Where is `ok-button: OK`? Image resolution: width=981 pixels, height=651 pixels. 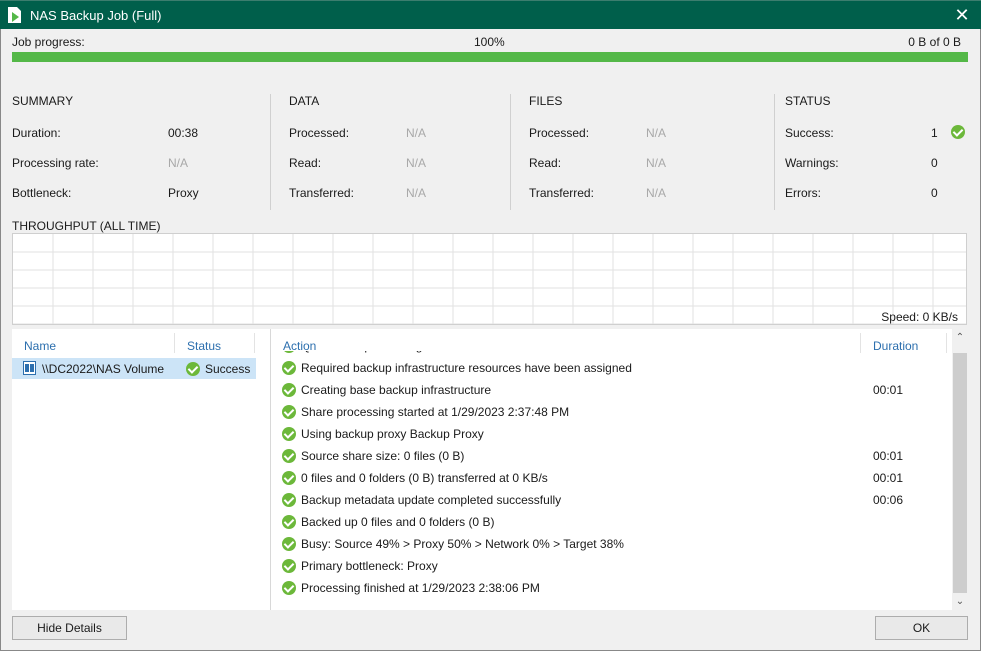 ok-button: OK is located at coordinates (921, 628).